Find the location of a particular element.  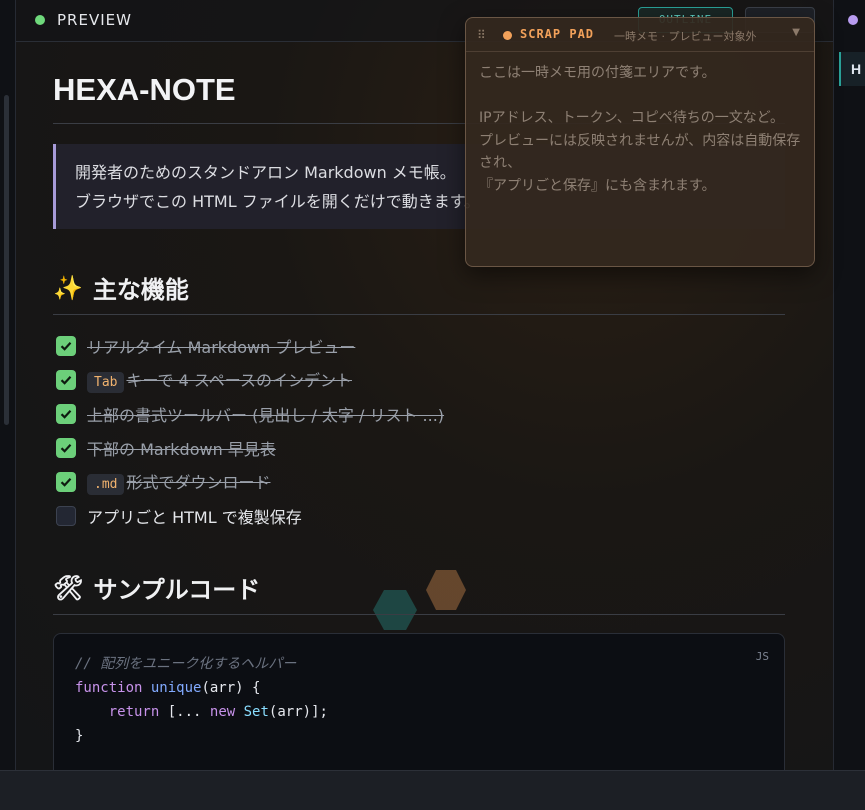

code-type: Set is located at coordinates (256, 712).